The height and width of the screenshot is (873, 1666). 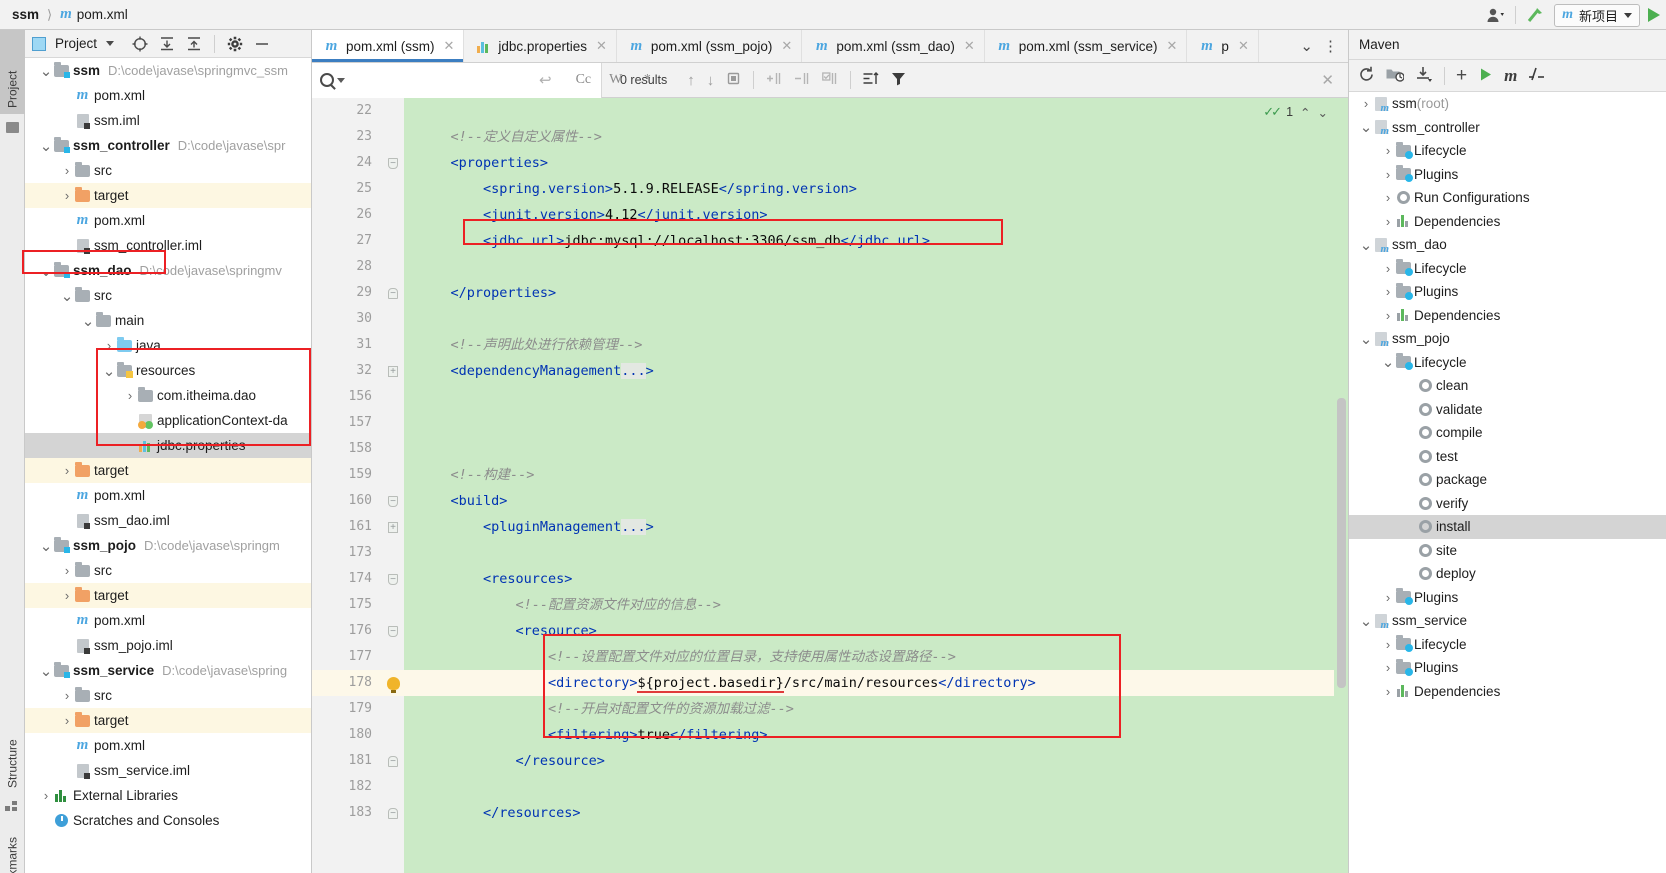 I want to click on add-icon: +, so click(x=1461, y=75).